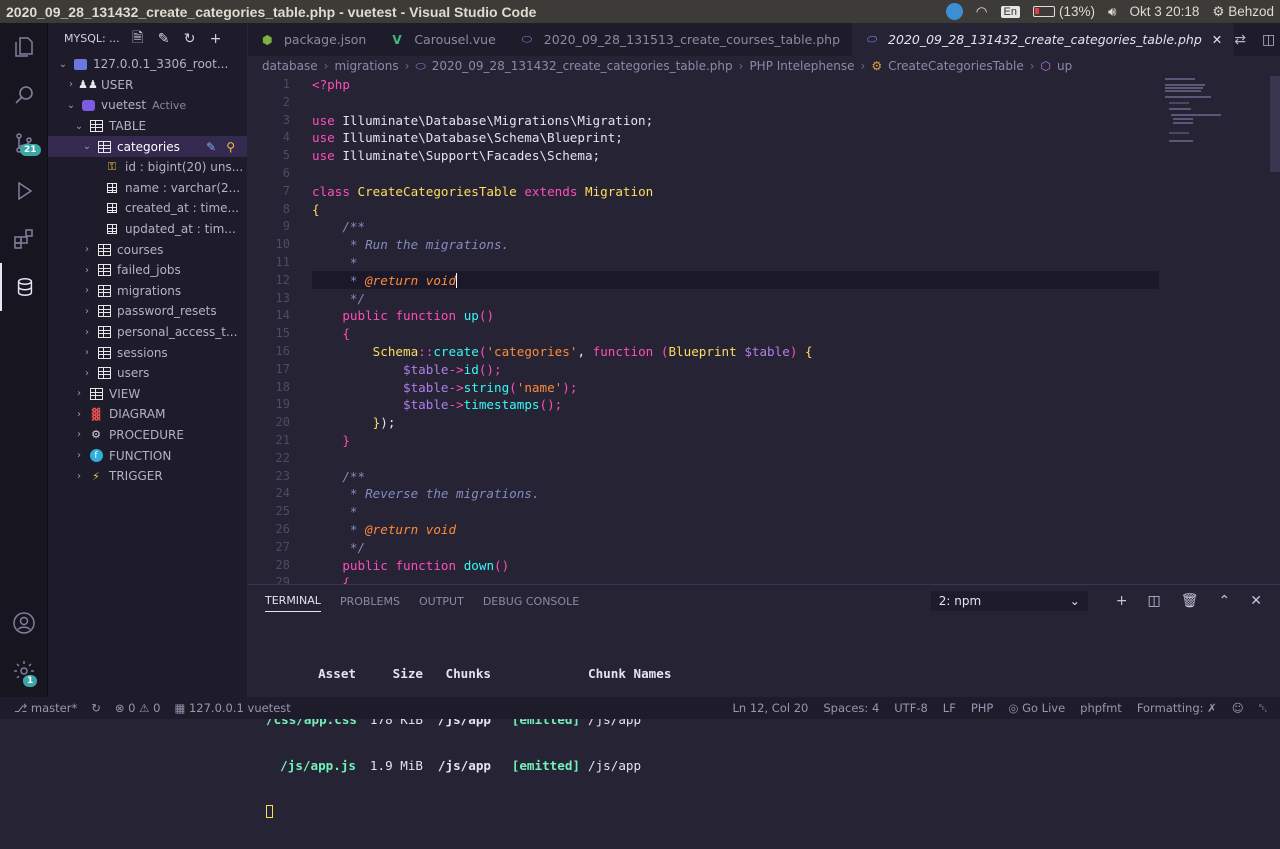 The width and height of the screenshot is (1280, 849). I want to click on split-editor-icon: ◫, so click(1268, 40).